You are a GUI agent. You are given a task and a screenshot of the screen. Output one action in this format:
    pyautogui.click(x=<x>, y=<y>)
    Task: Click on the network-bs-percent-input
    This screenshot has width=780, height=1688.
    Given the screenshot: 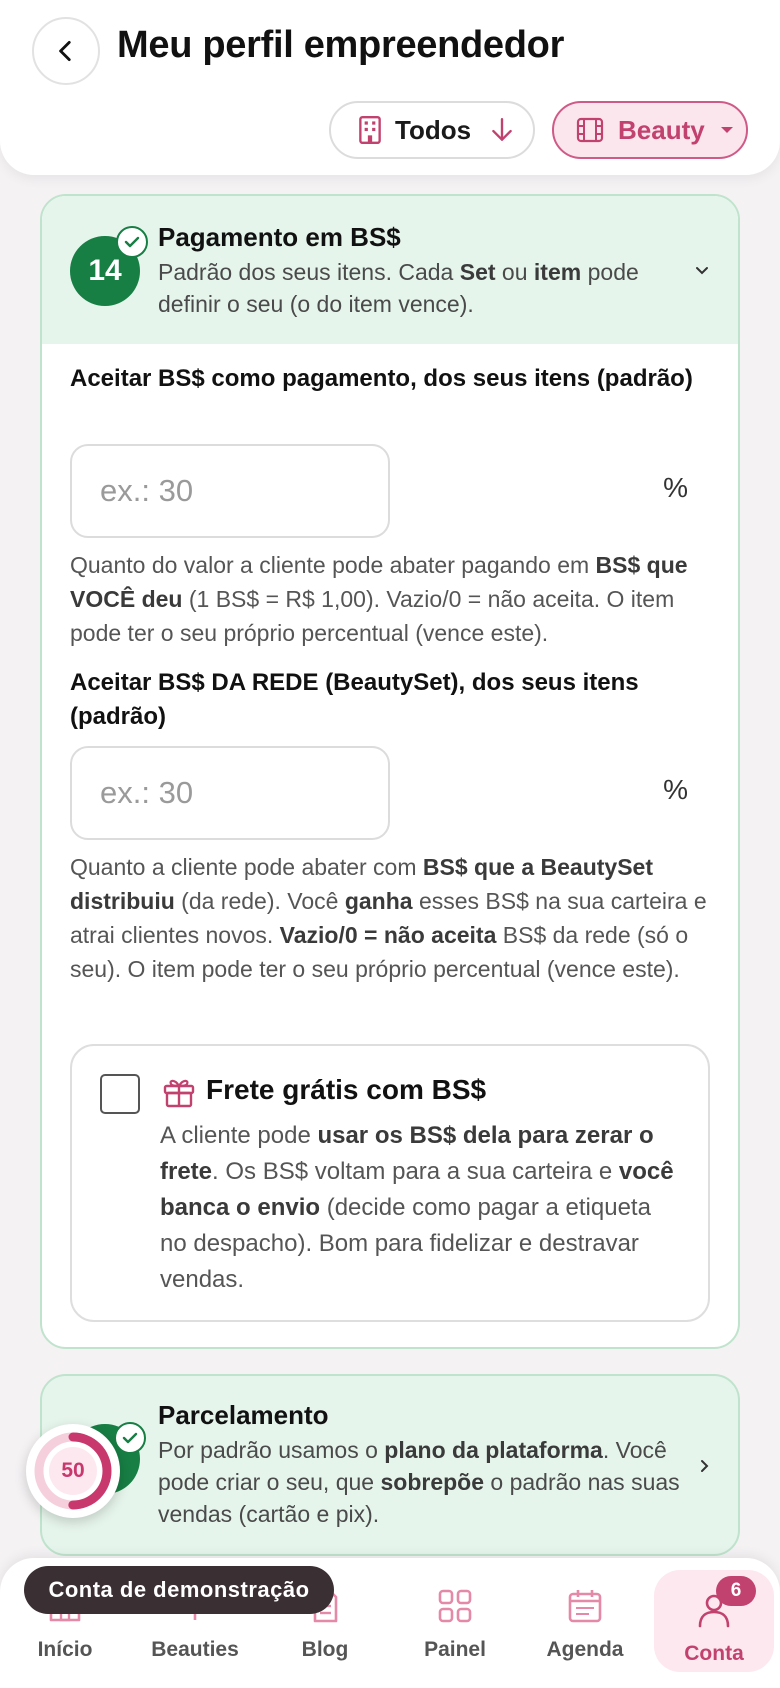 What is the action you would take?
    pyautogui.click(x=230, y=793)
    